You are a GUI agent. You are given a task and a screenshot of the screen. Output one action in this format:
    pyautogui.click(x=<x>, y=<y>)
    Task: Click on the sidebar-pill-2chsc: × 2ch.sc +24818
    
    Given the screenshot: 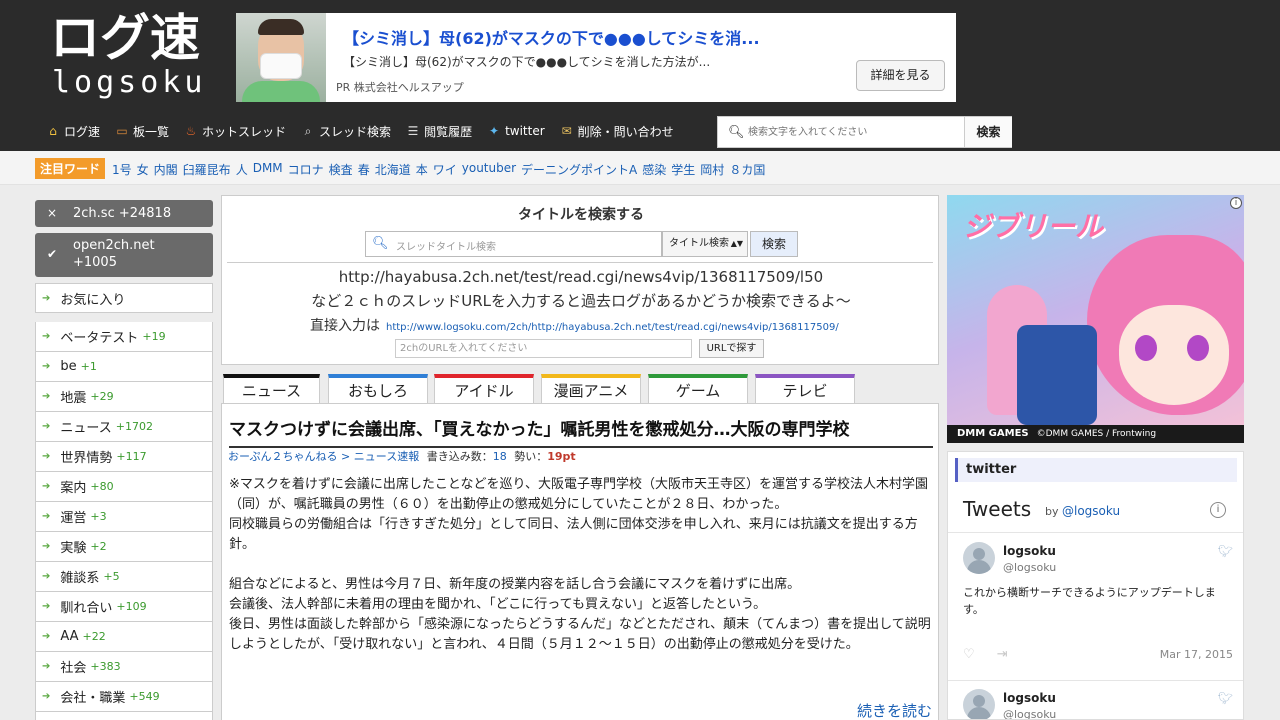 What is the action you would take?
    pyautogui.click(x=124, y=213)
    